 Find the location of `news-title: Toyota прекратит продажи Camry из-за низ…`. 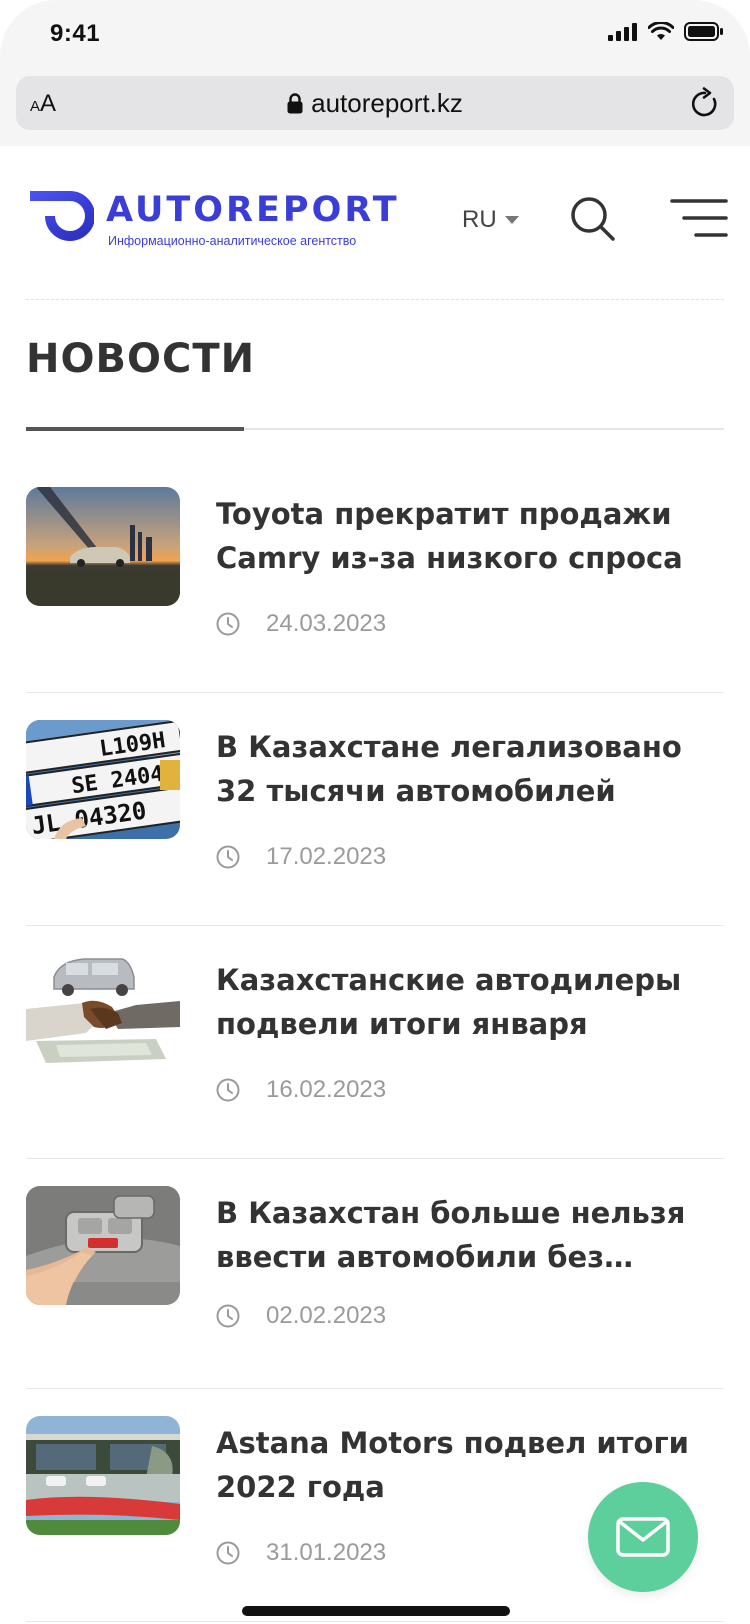

news-title: Toyota прекратит продажи Camry из-за низ… is located at coordinates (468, 536).